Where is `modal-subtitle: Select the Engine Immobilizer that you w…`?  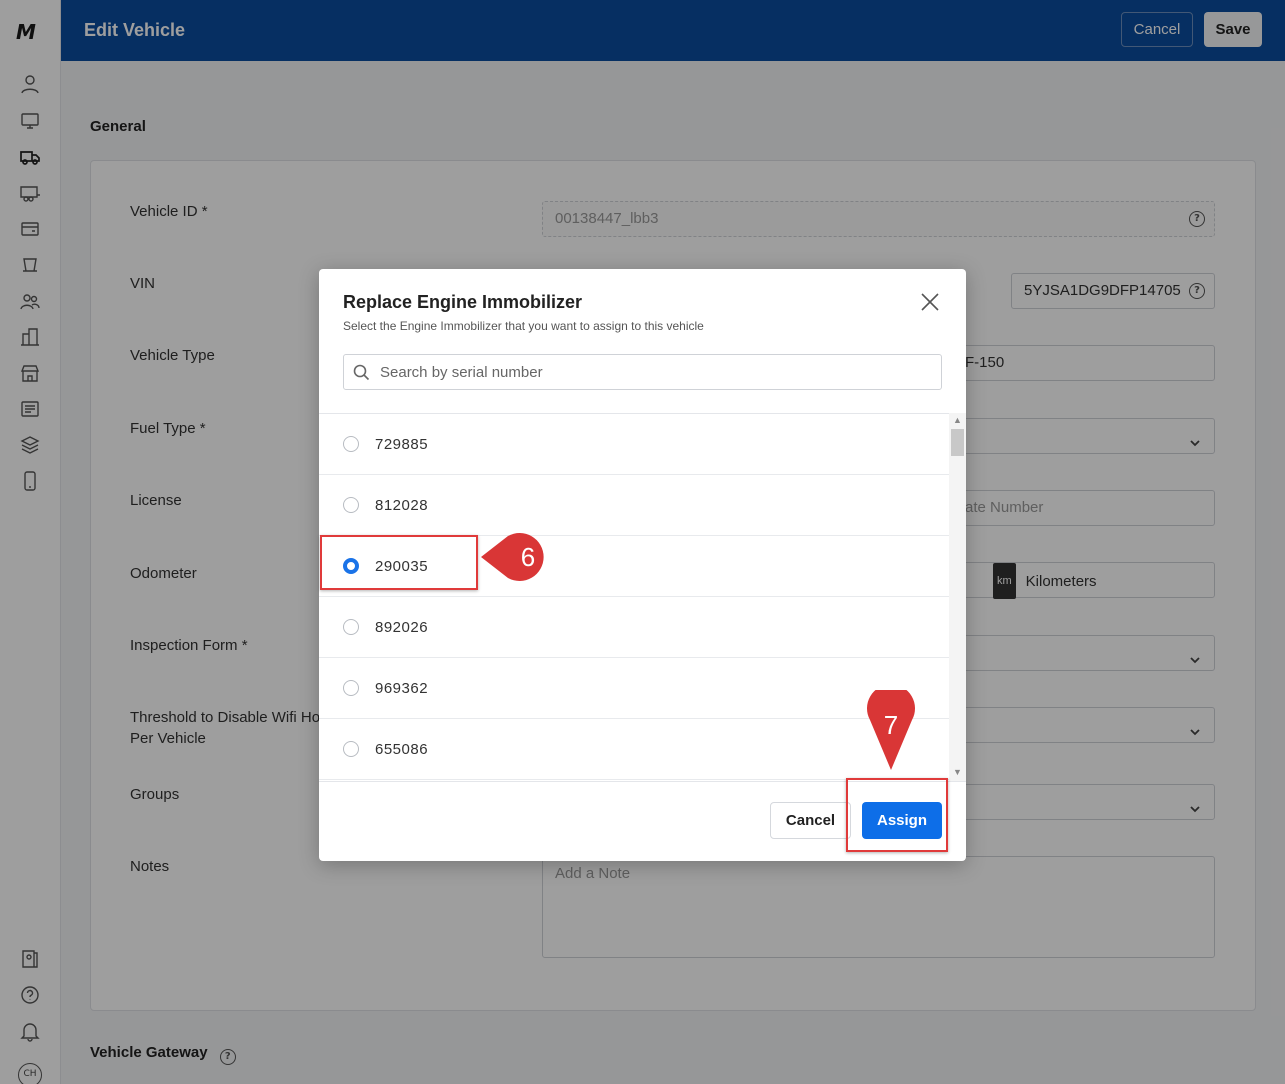
modal-subtitle: Select the Engine Immobilizer that you w… is located at coordinates (523, 326).